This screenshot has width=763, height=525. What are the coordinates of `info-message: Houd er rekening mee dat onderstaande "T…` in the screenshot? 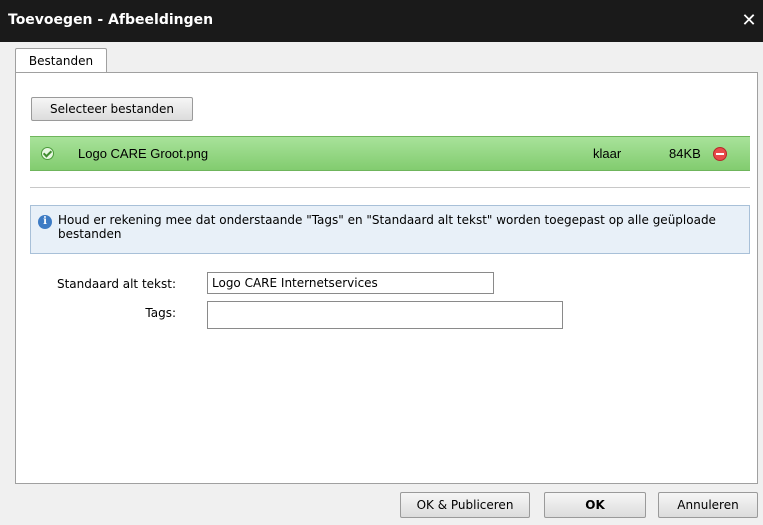 It's located at (387, 227).